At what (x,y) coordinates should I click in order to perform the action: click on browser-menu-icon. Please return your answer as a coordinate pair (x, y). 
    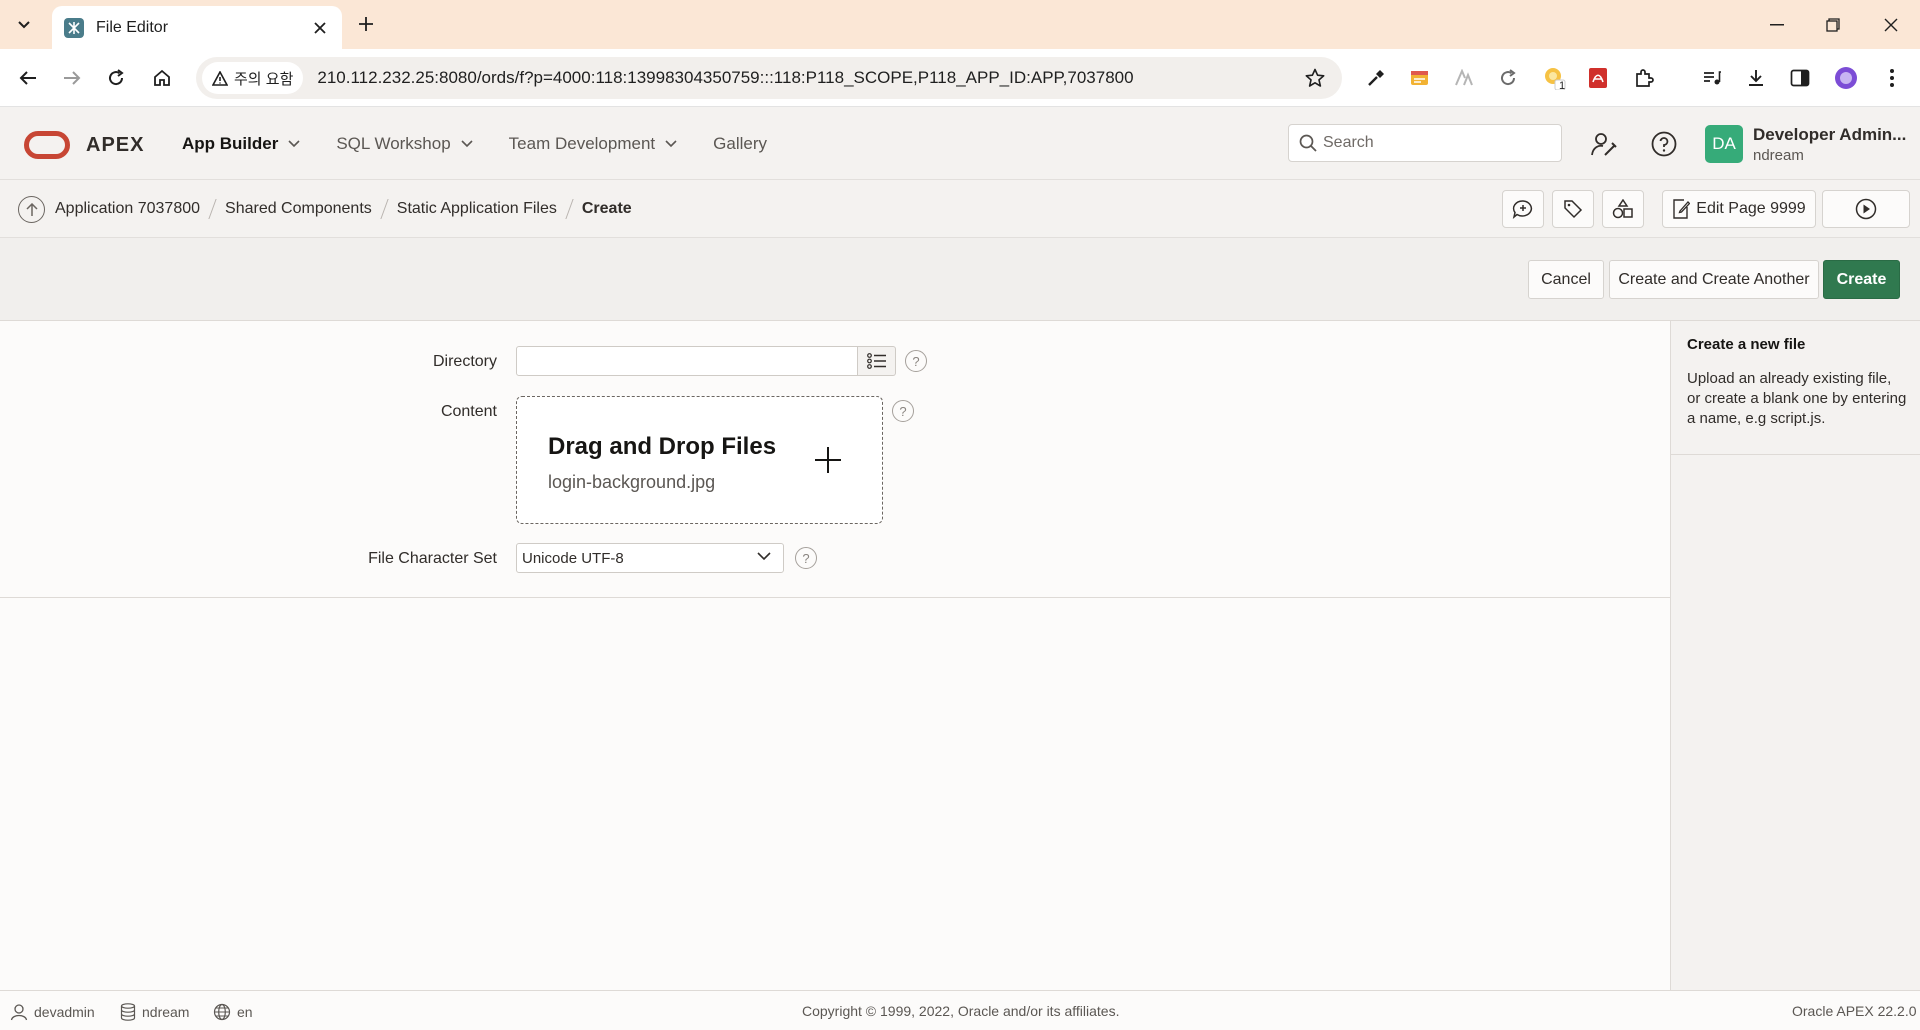
    Looking at the image, I should click on (1892, 78).